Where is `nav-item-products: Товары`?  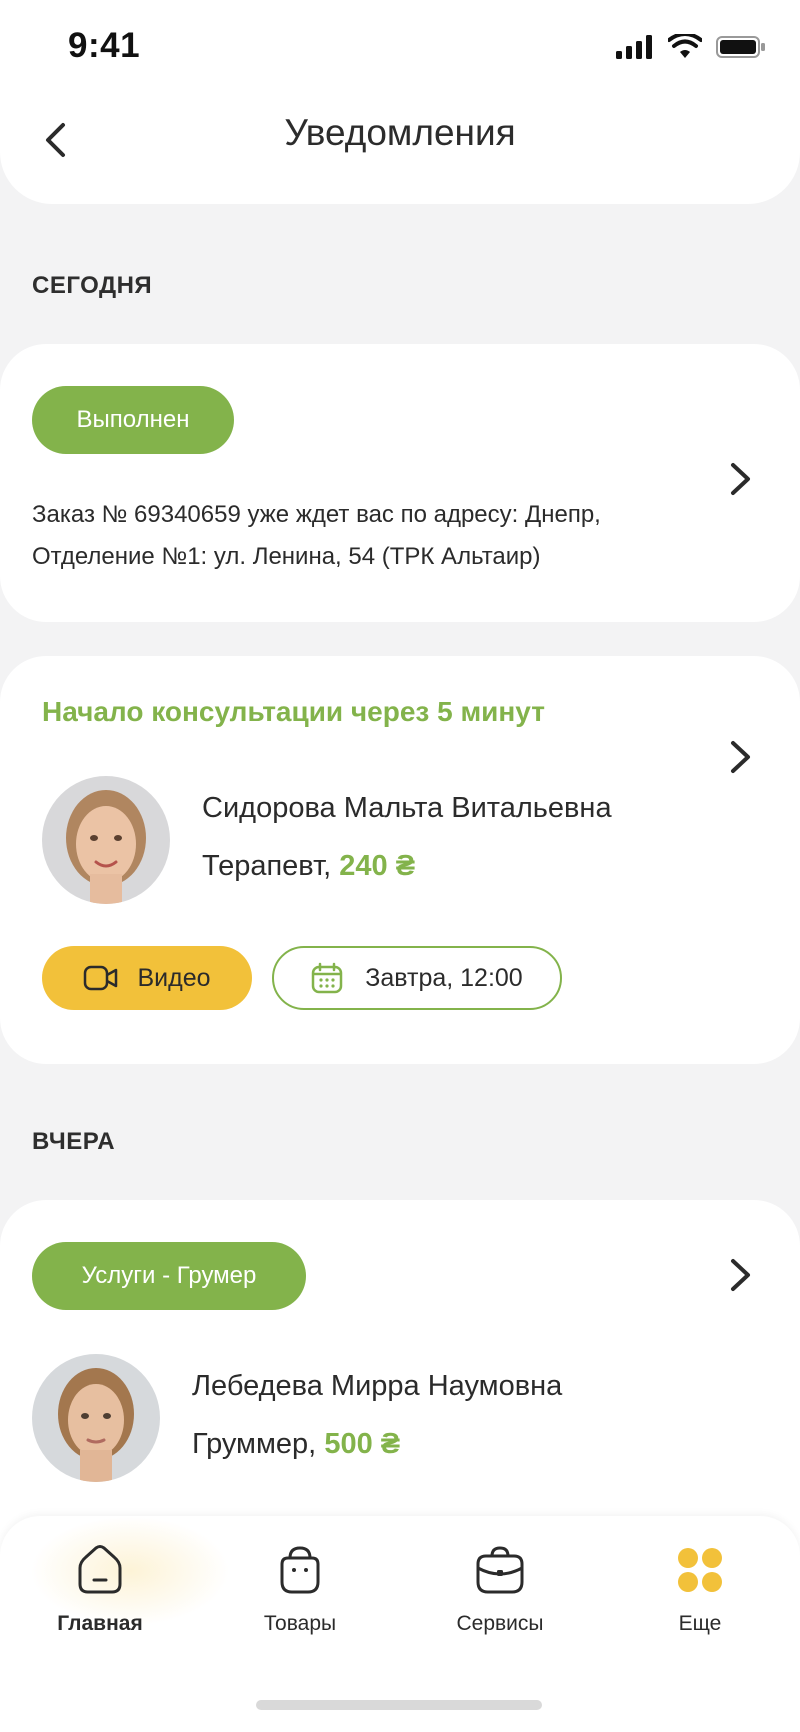
nav-item-products: Товары is located at coordinates (300, 1589).